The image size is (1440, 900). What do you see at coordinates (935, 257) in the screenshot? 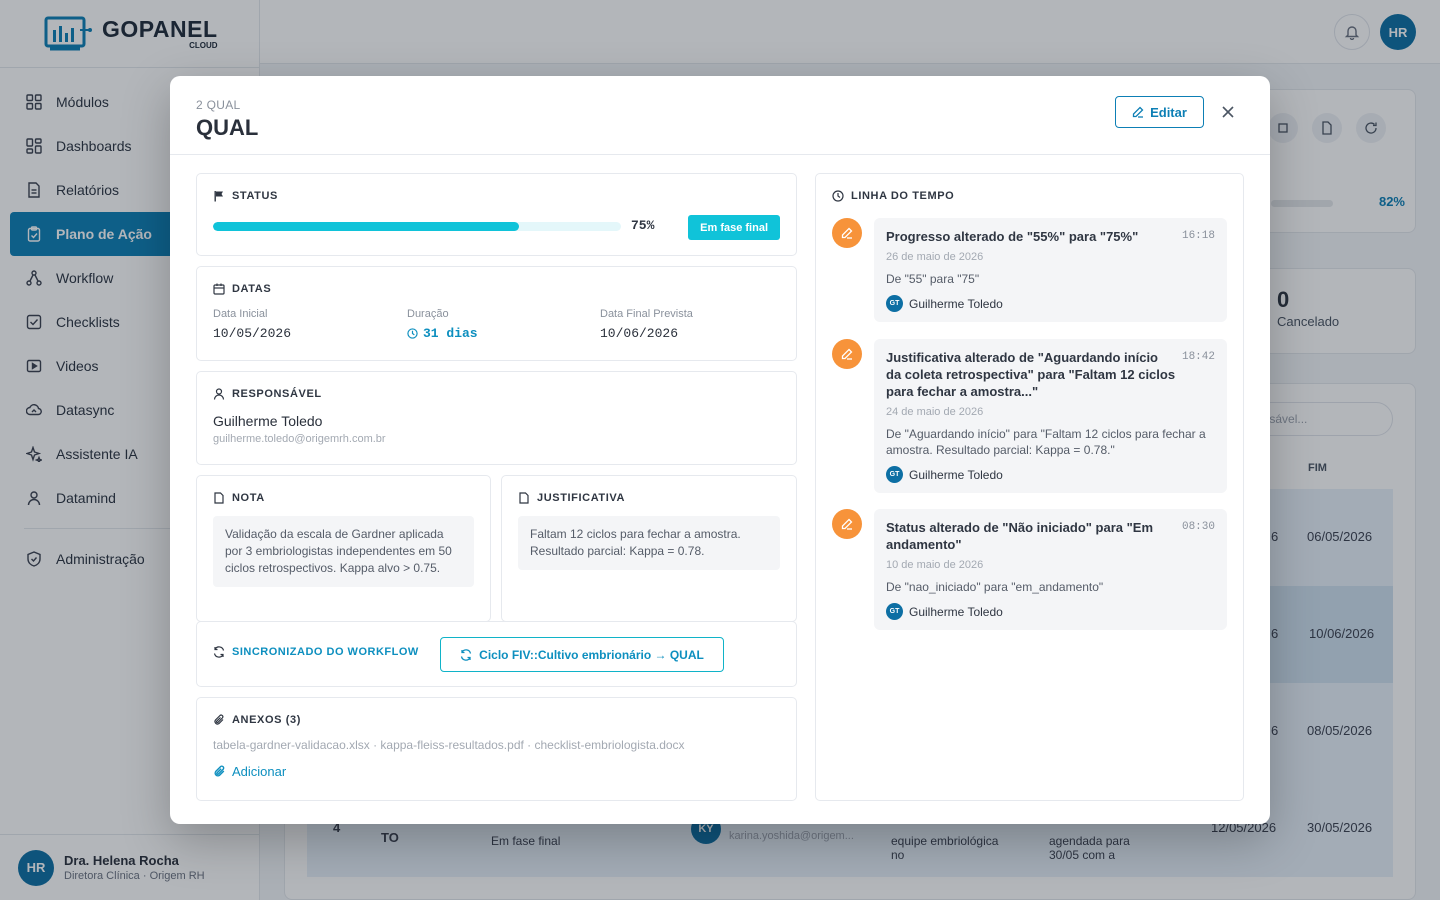
I see `timeline-date: 26 de maio de 2026` at bounding box center [935, 257].